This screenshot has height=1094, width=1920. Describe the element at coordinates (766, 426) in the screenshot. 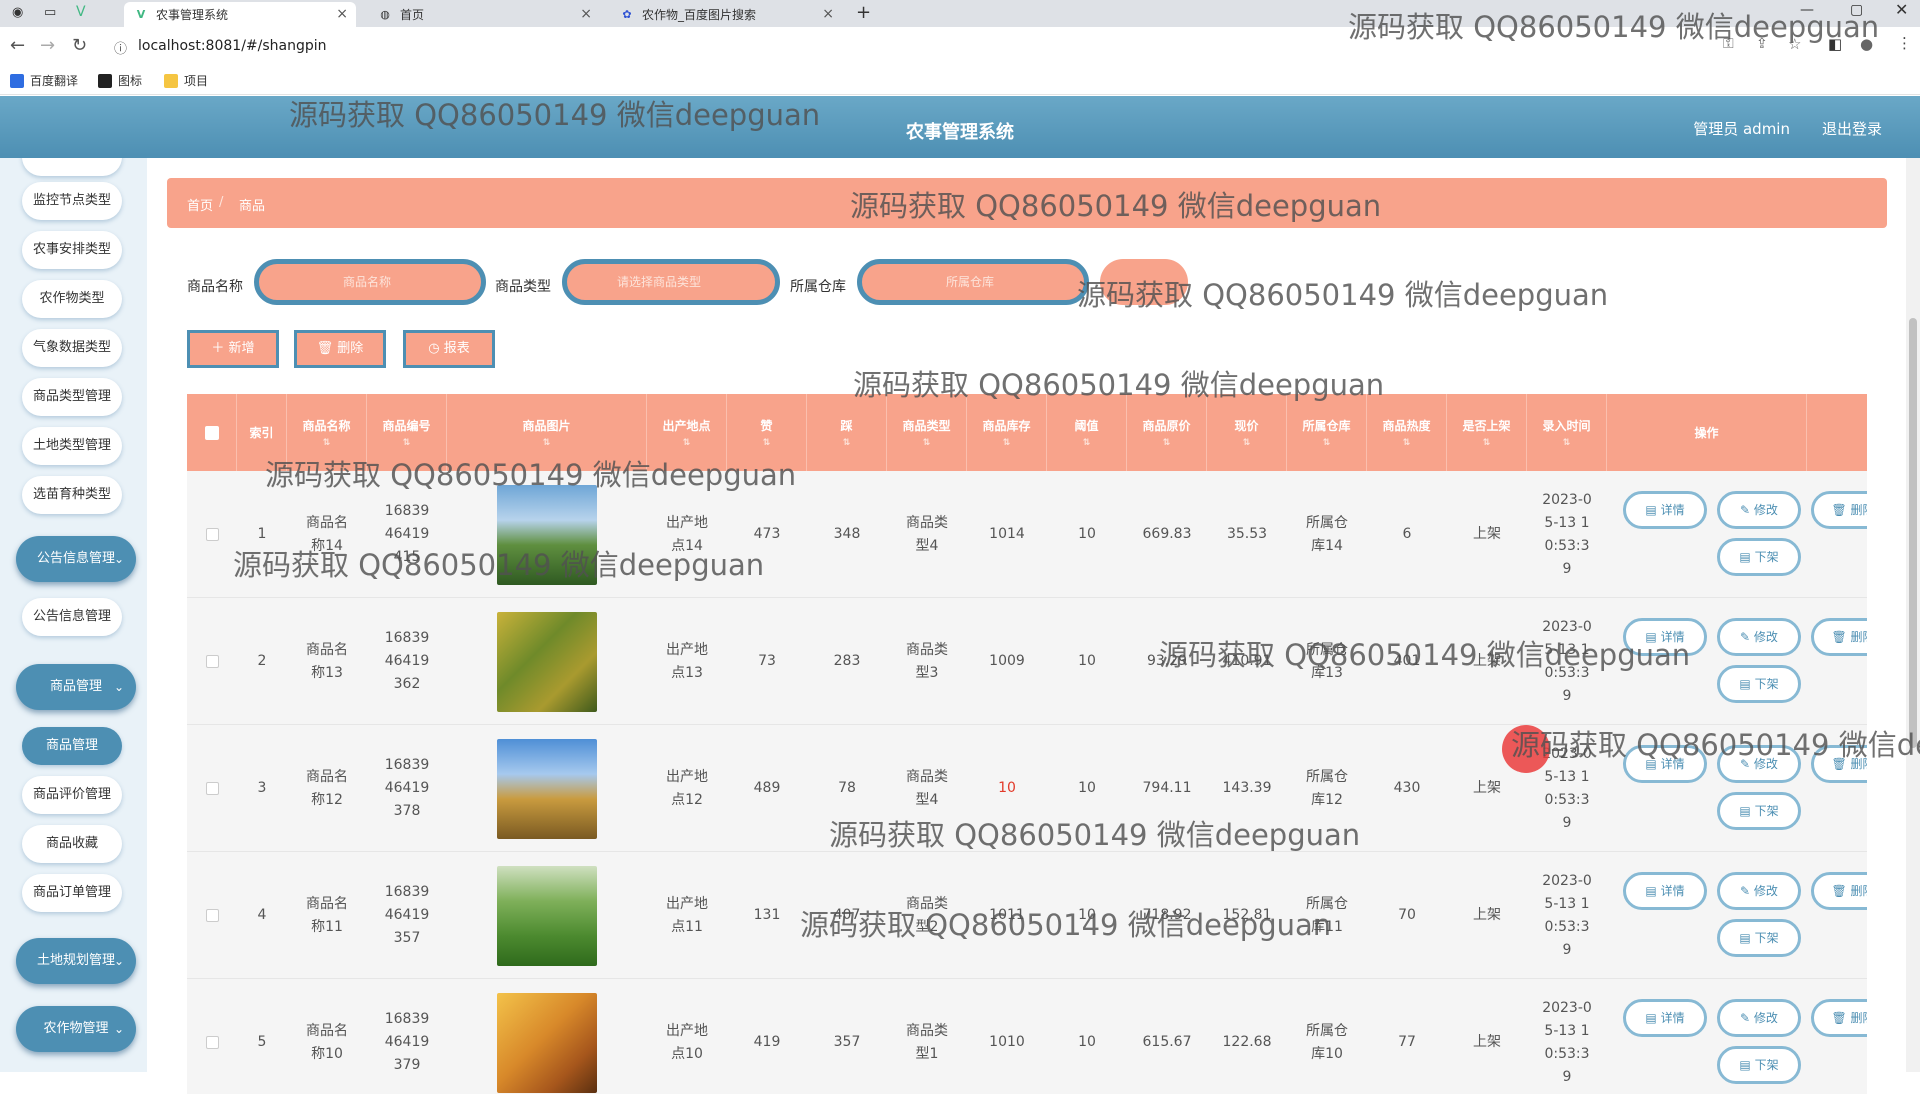

I see `column-header-label: 赞` at that location.